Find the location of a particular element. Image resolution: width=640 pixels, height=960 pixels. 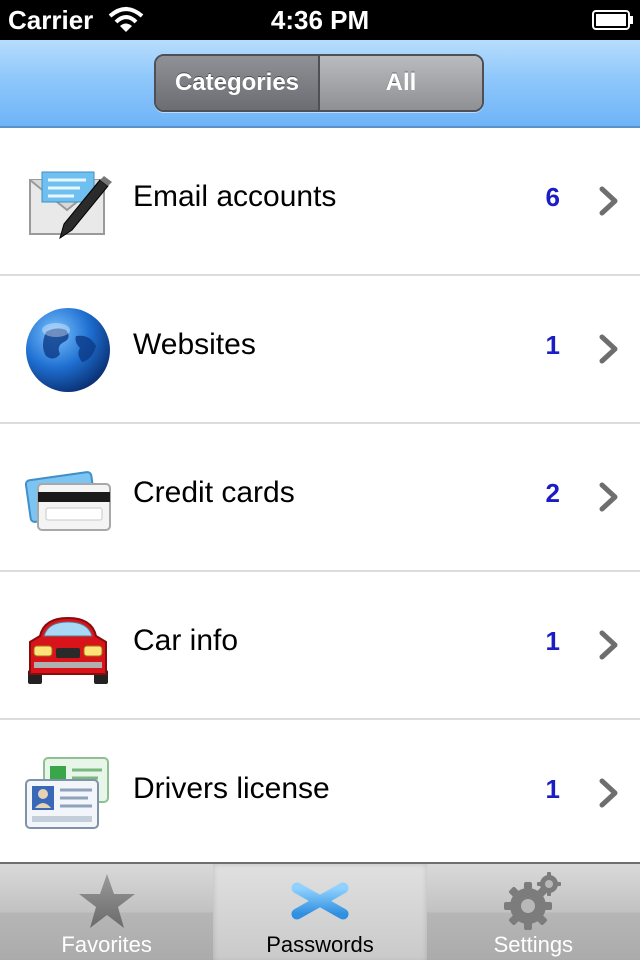

credit-card-icon is located at coordinates (67, 501).